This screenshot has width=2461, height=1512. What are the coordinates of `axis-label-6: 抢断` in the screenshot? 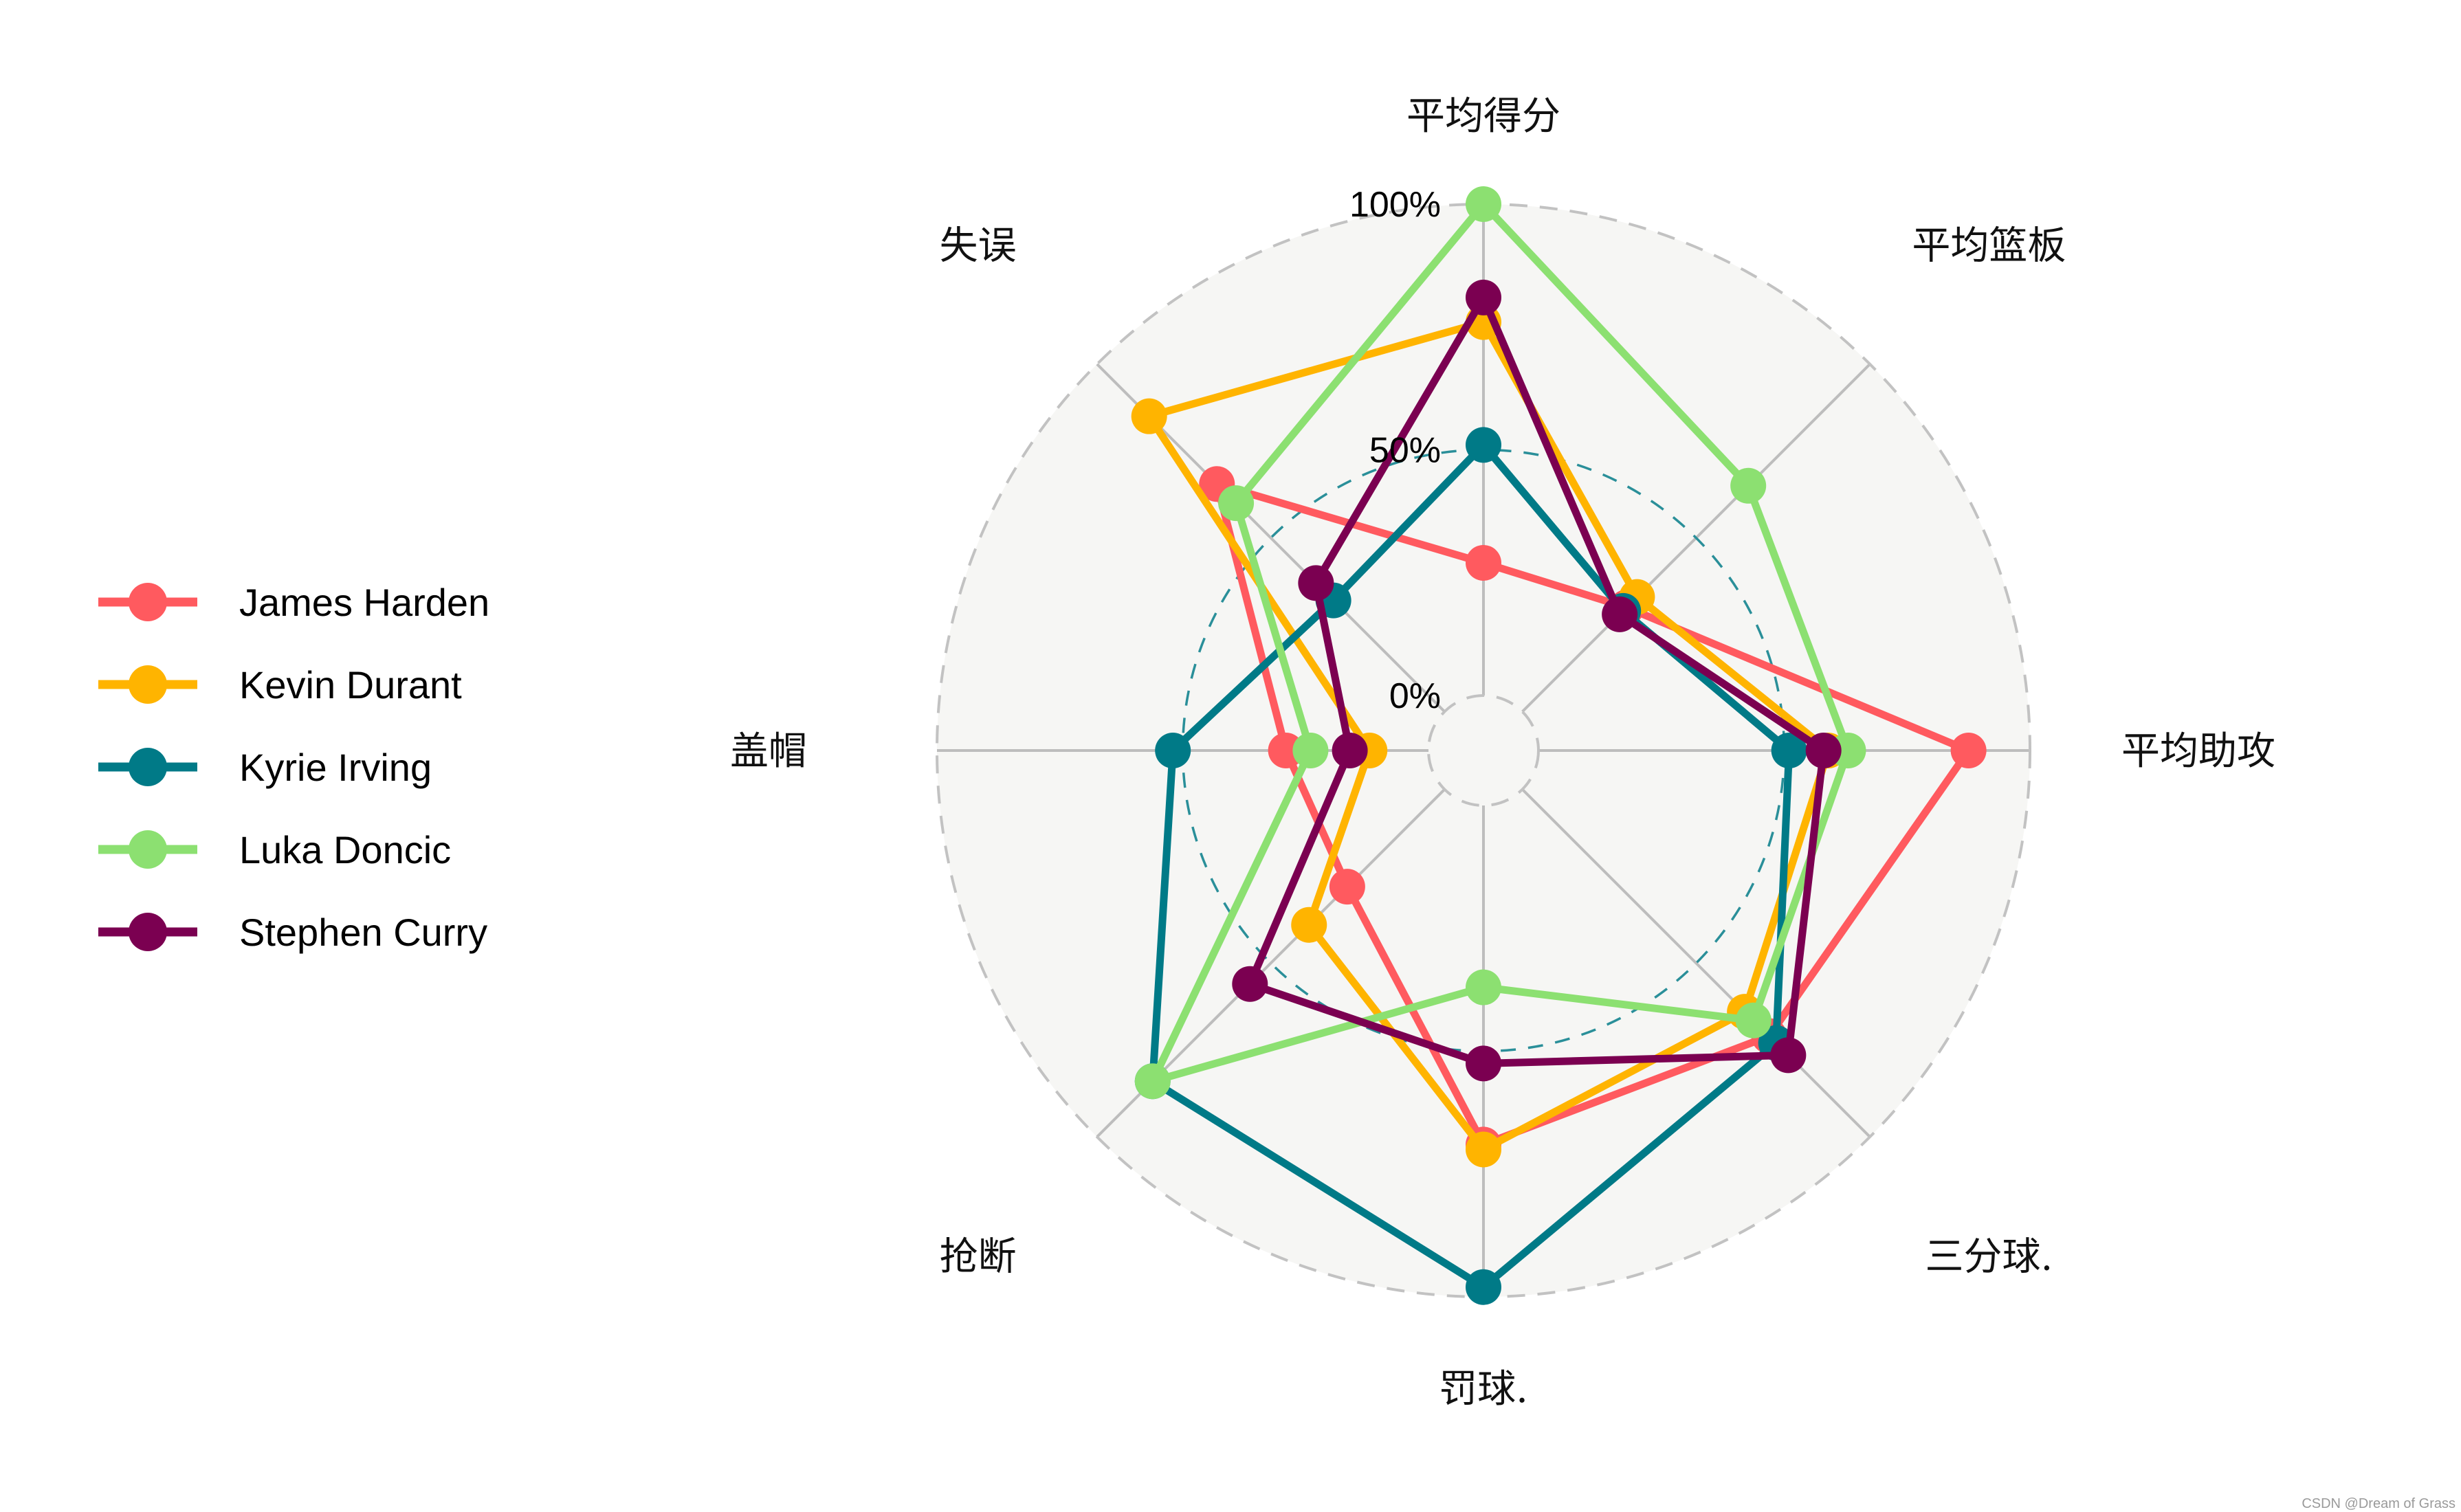 It's located at (978, 1256).